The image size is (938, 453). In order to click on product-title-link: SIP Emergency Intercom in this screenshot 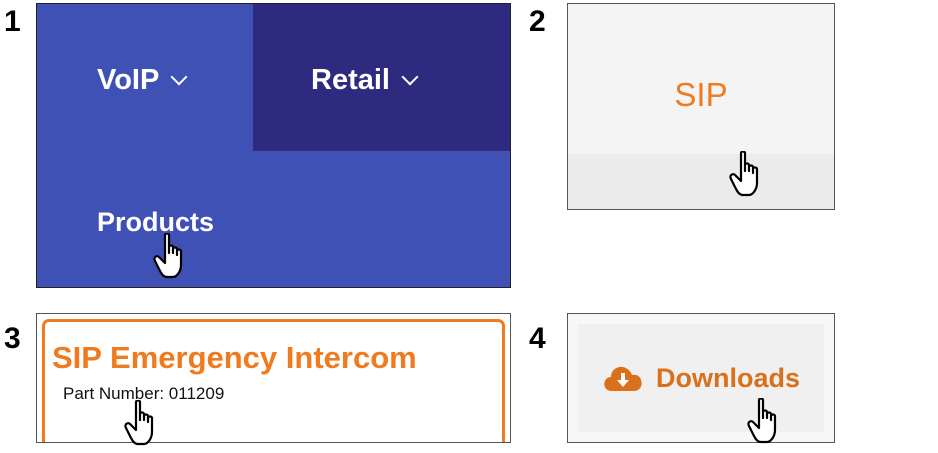, I will do `click(234, 358)`.